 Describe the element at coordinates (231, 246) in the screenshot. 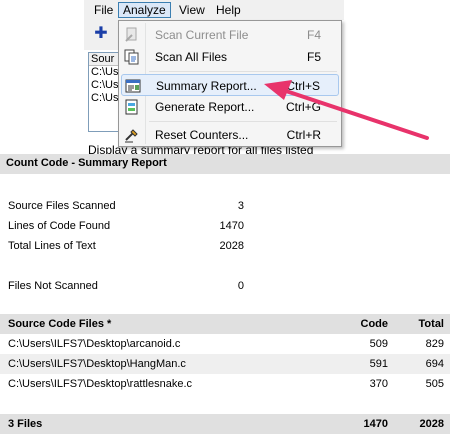

I see `stat-value-total-lines: 2028` at that location.